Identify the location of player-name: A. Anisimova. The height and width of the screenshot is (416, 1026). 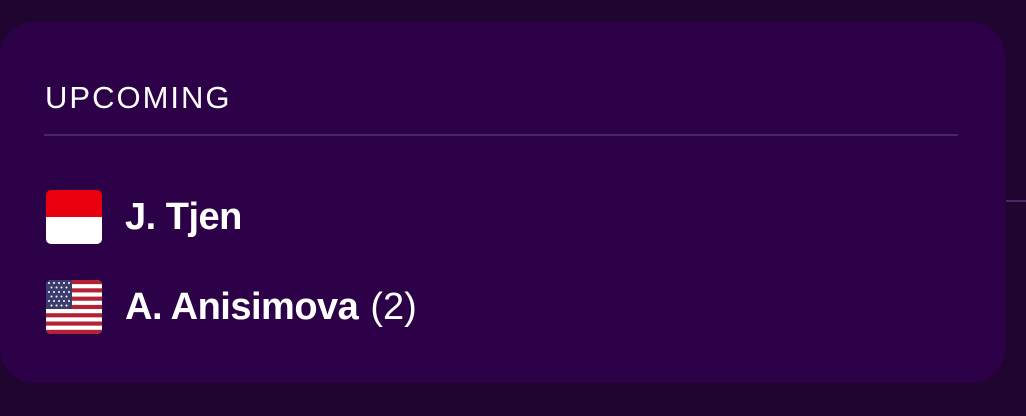
(242, 307).